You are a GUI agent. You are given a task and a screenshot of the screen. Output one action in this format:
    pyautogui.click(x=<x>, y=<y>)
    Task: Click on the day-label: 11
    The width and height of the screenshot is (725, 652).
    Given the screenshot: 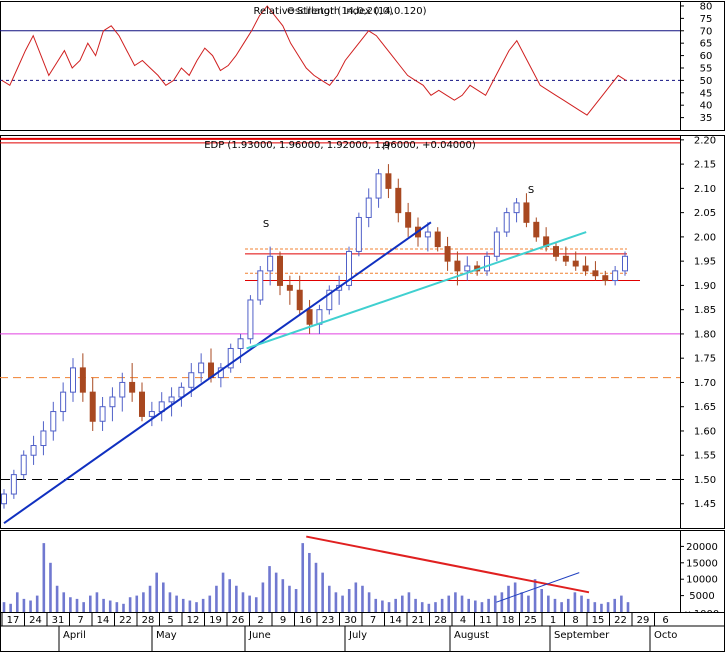 What is the action you would take?
    pyautogui.click(x=485, y=620)
    